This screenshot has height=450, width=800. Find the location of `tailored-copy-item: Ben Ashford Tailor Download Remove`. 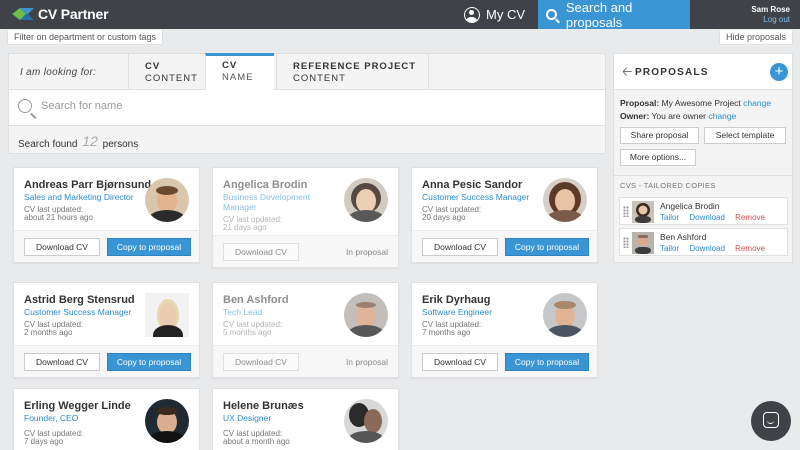

tailored-copy-item: Ben Ashford Tailor Download Remove is located at coordinates (703, 242).